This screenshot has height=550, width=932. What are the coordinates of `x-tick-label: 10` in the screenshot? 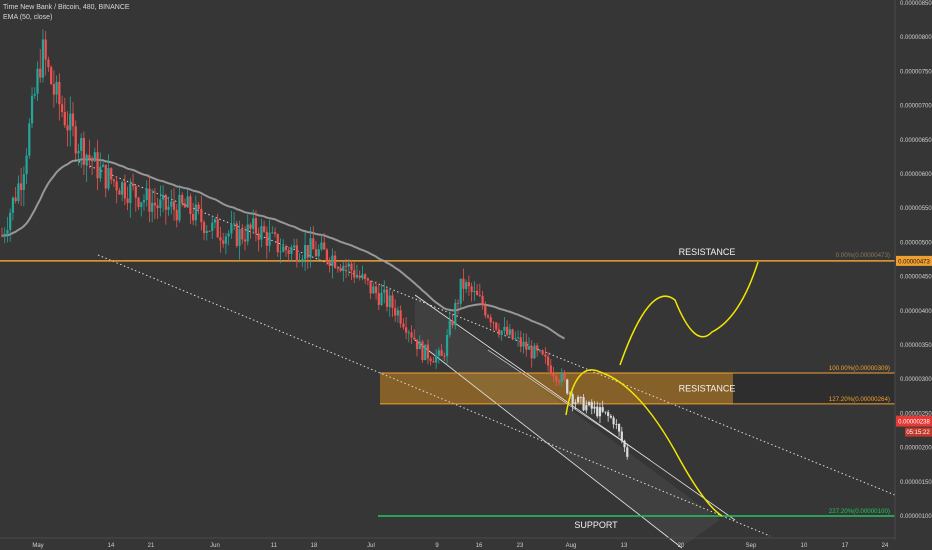 It's located at (804, 546).